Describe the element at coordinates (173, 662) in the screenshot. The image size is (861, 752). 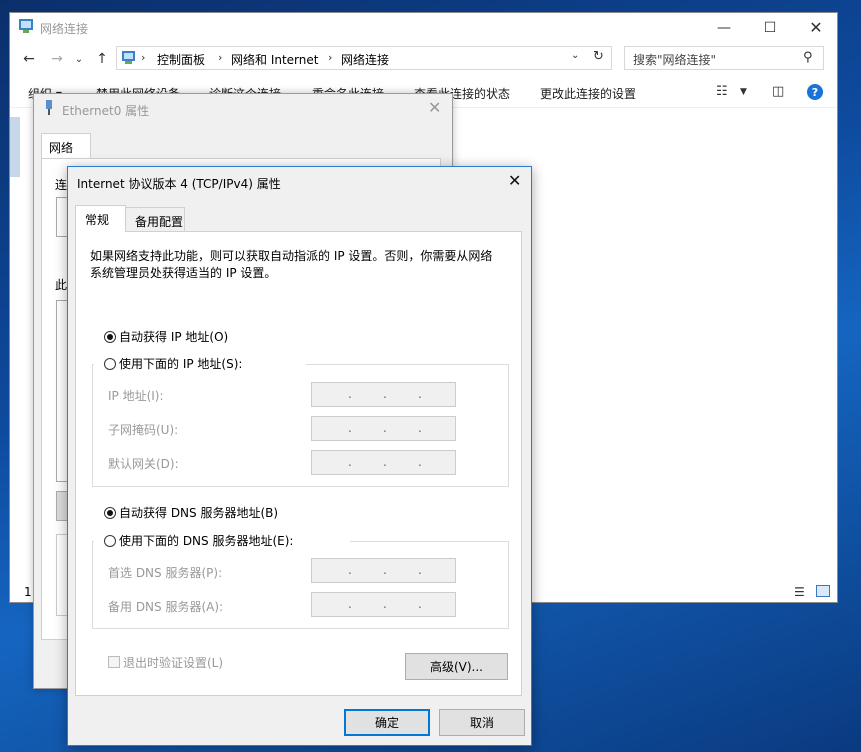
I see `validate-label: 退出时验证设置(L)` at that location.